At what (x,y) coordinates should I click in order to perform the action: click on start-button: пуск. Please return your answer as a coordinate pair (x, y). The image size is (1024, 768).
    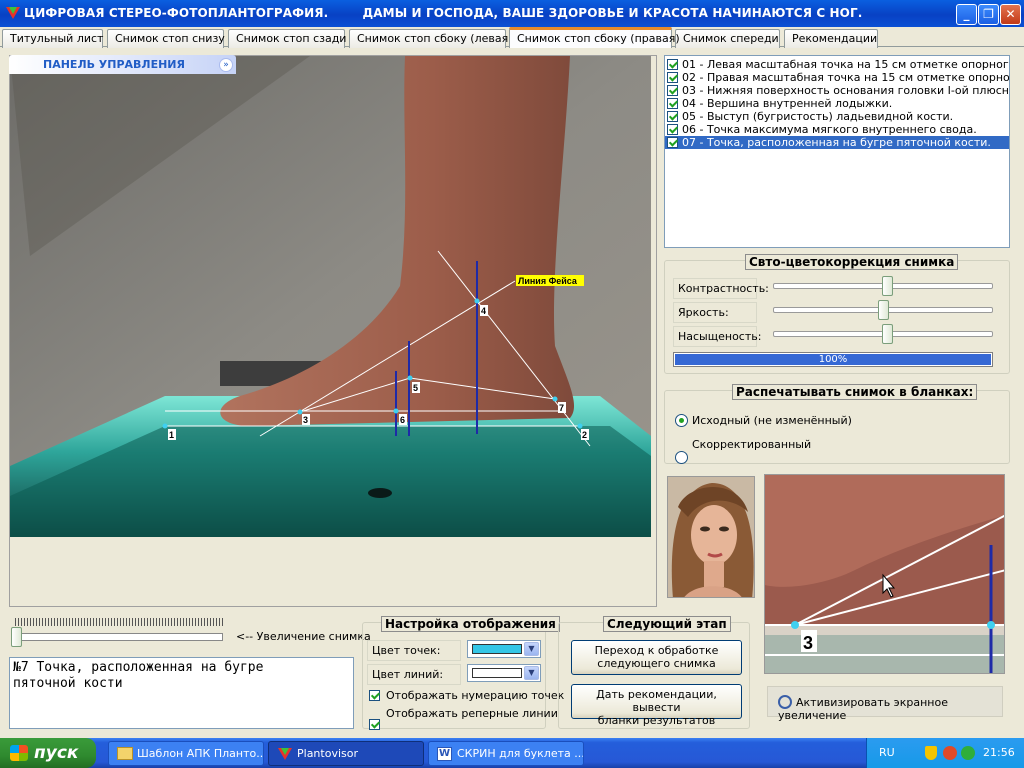
    Looking at the image, I should click on (48, 753).